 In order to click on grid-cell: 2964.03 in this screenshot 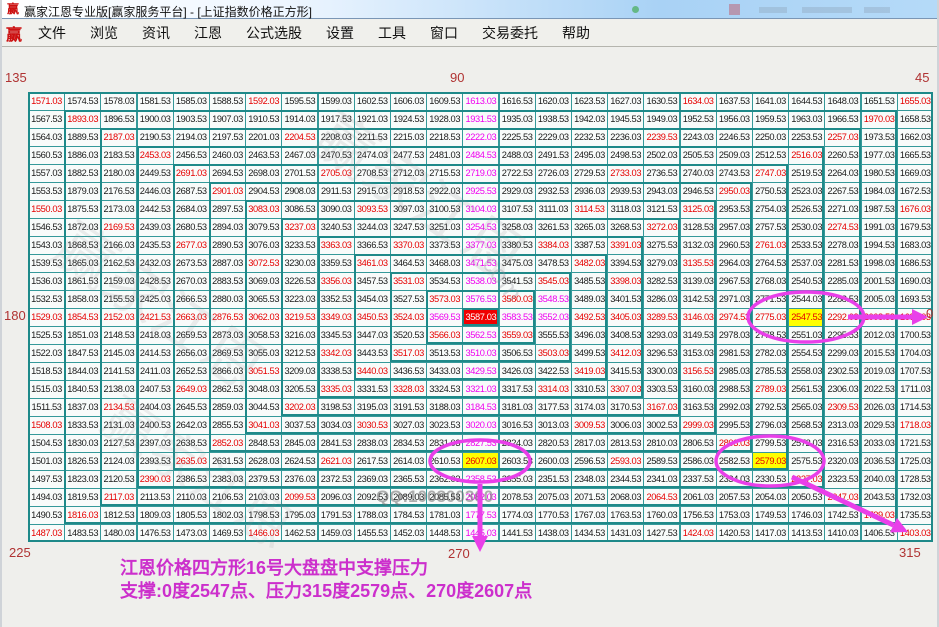, I will do `click(734, 263)`.